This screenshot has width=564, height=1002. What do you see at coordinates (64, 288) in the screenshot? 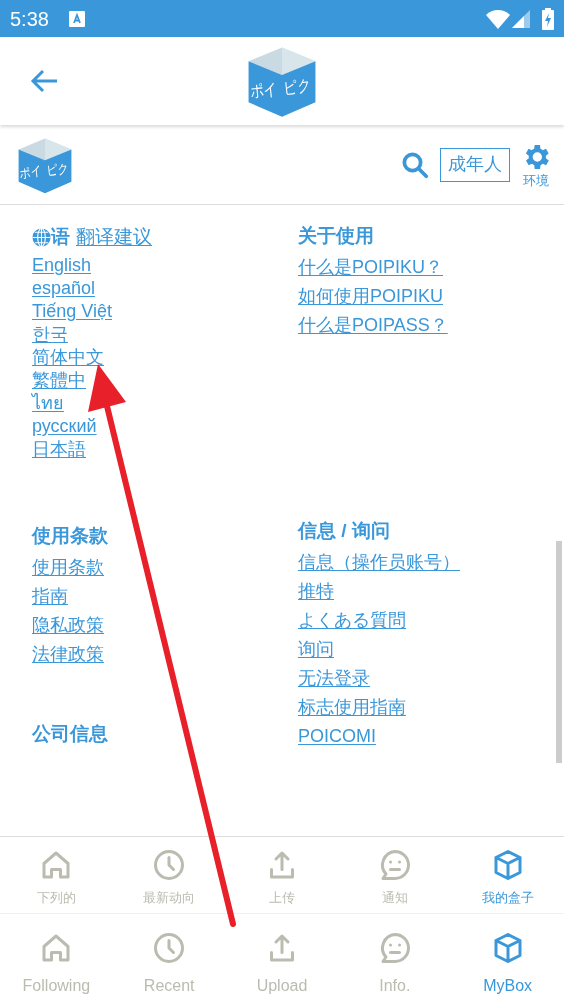
I see `language-link: español` at bounding box center [64, 288].